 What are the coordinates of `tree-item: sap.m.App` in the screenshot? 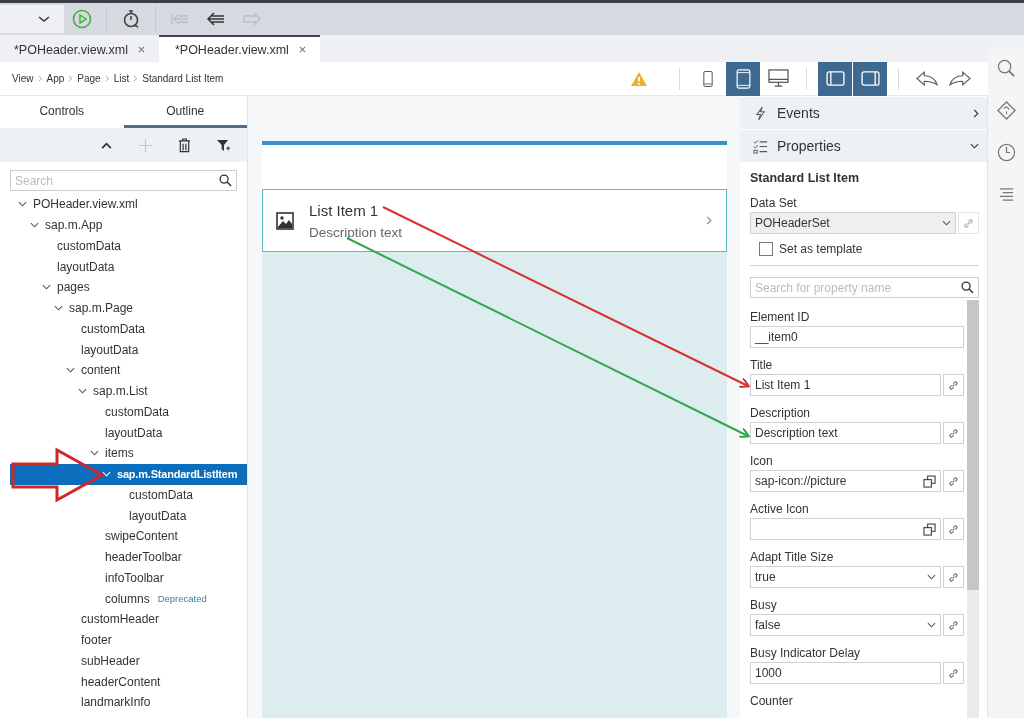 It's located at (123, 225).